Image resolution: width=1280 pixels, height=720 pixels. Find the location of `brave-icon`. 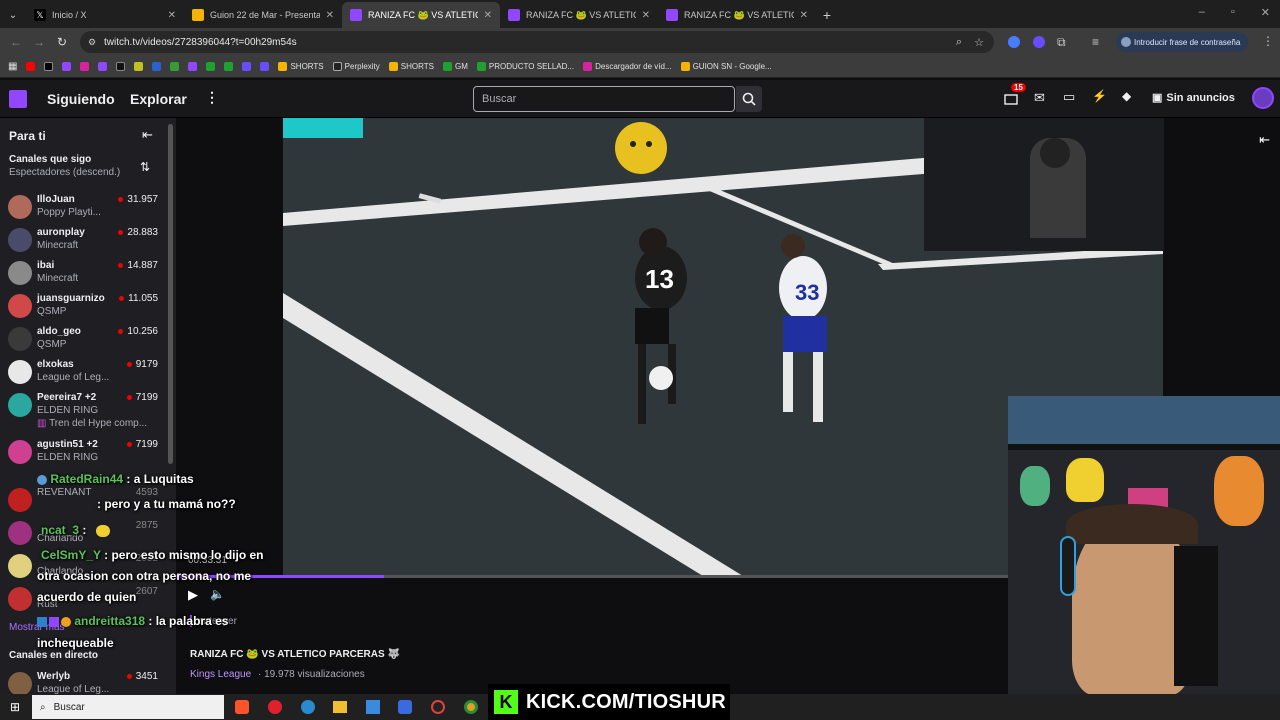

brave-icon is located at coordinates (242, 707).